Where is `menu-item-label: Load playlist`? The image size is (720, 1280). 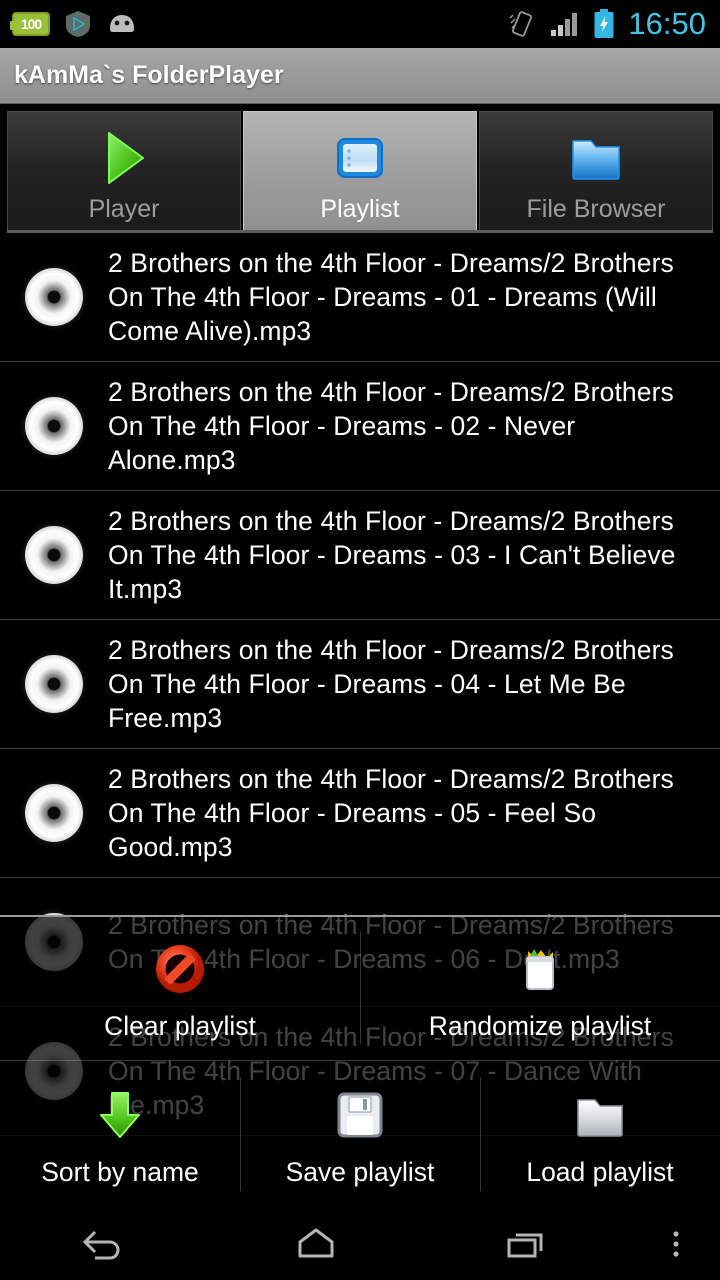
menu-item-label: Load playlist is located at coordinates (600, 1172).